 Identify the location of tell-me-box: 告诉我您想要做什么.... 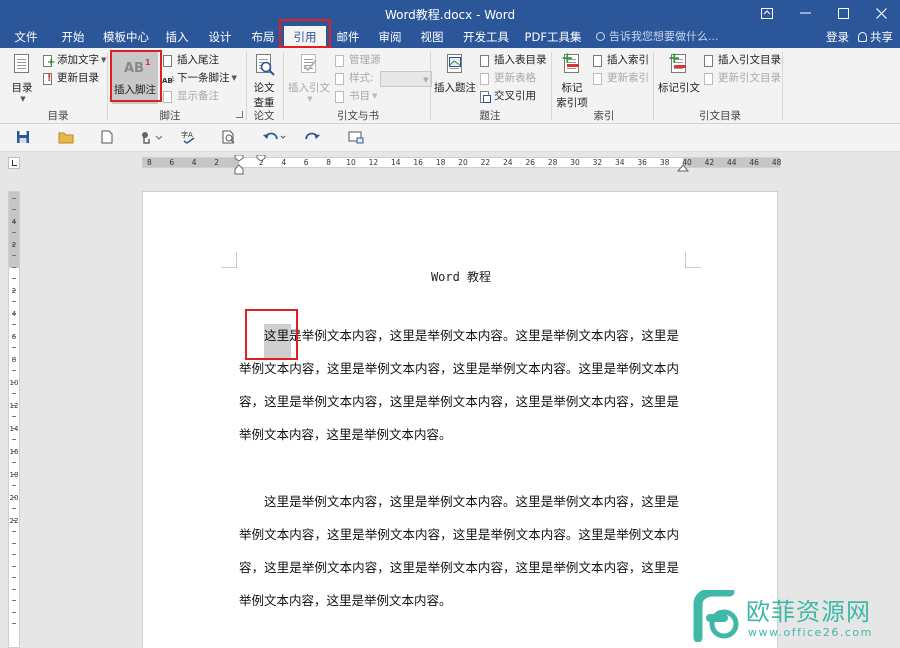
(657, 37).